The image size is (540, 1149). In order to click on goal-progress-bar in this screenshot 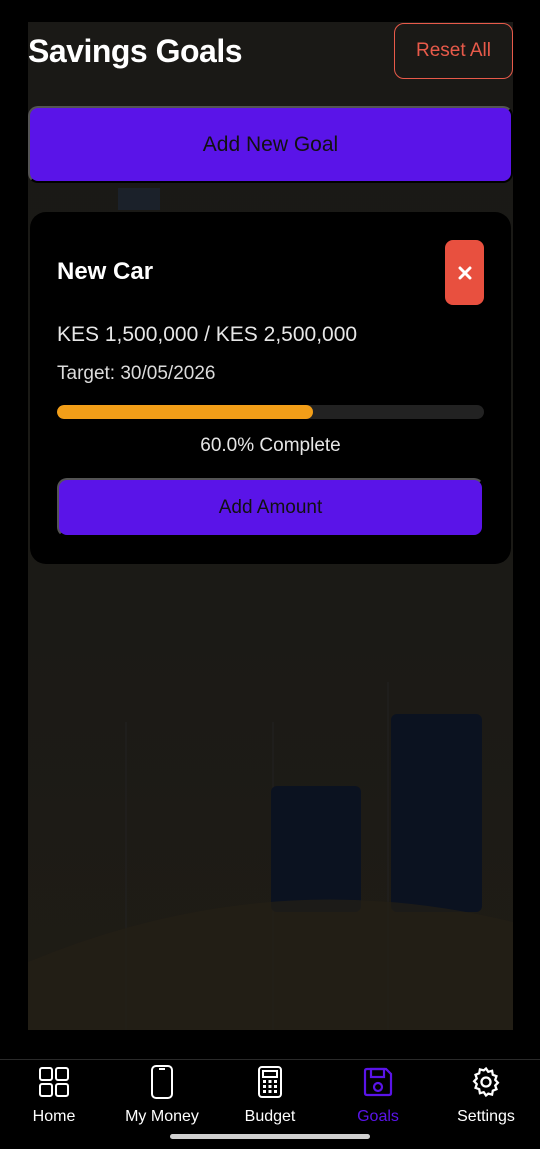, I will do `click(270, 412)`.